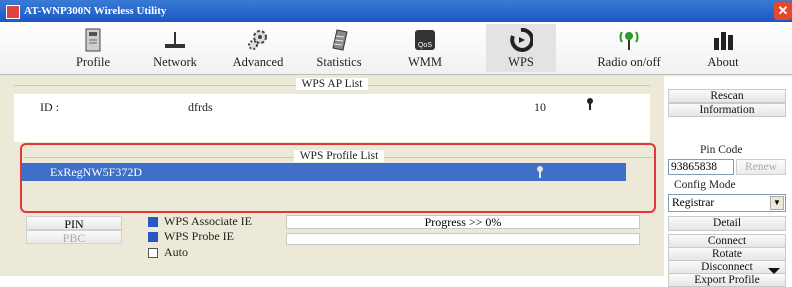  I want to click on config-mode-value: Registrar, so click(693, 203).